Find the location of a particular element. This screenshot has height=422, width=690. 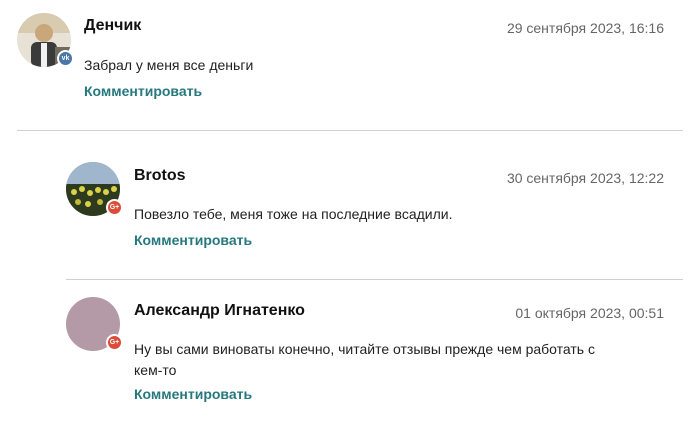

comment-date: 30 сентября 2023, 12:22 is located at coordinates (585, 178).